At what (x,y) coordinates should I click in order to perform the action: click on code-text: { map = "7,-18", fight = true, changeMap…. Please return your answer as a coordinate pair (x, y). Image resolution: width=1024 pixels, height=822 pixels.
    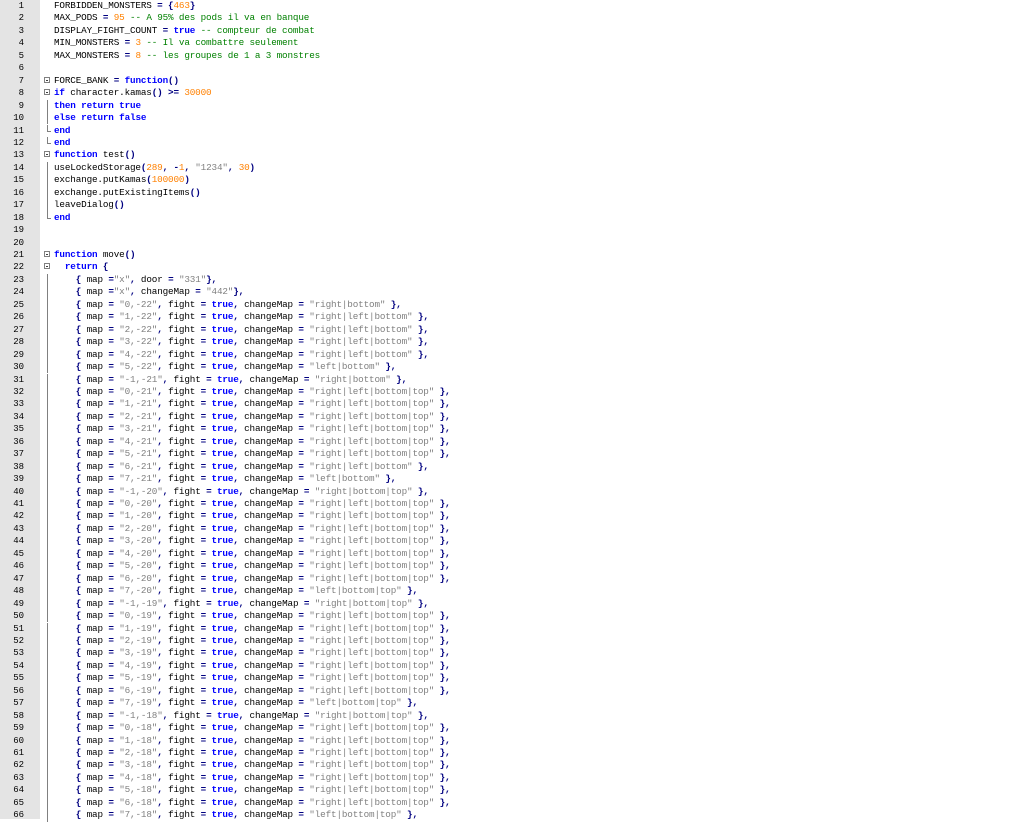
    Looking at the image, I should click on (236, 815).